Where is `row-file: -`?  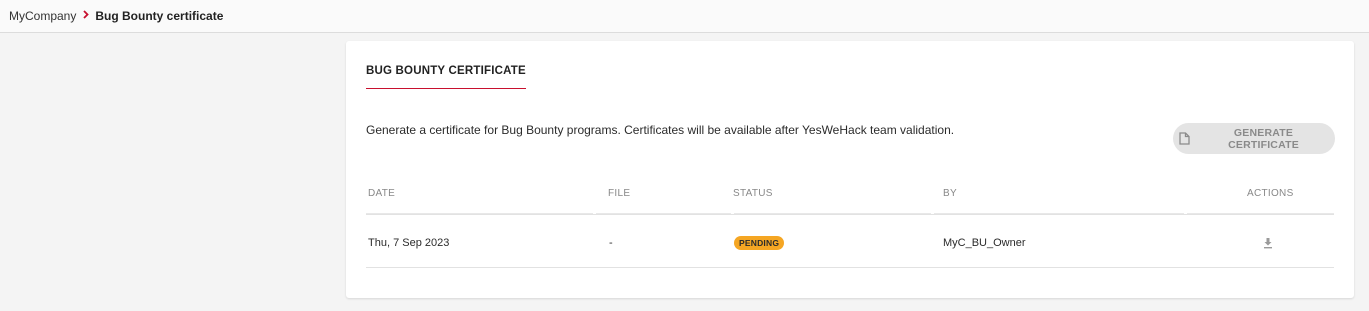
row-file: - is located at coordinates (611, 243).